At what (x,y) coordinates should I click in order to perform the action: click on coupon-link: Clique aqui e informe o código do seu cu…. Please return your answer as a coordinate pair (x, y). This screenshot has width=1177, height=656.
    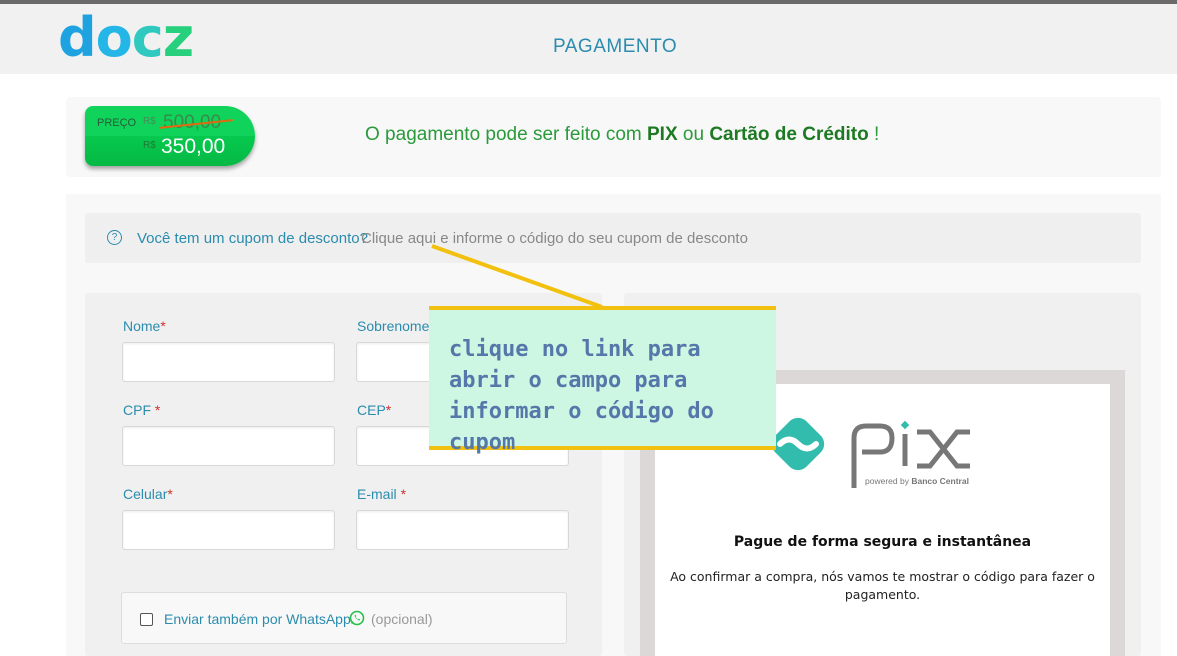
    Looking at the image, I should click on (554, 238).